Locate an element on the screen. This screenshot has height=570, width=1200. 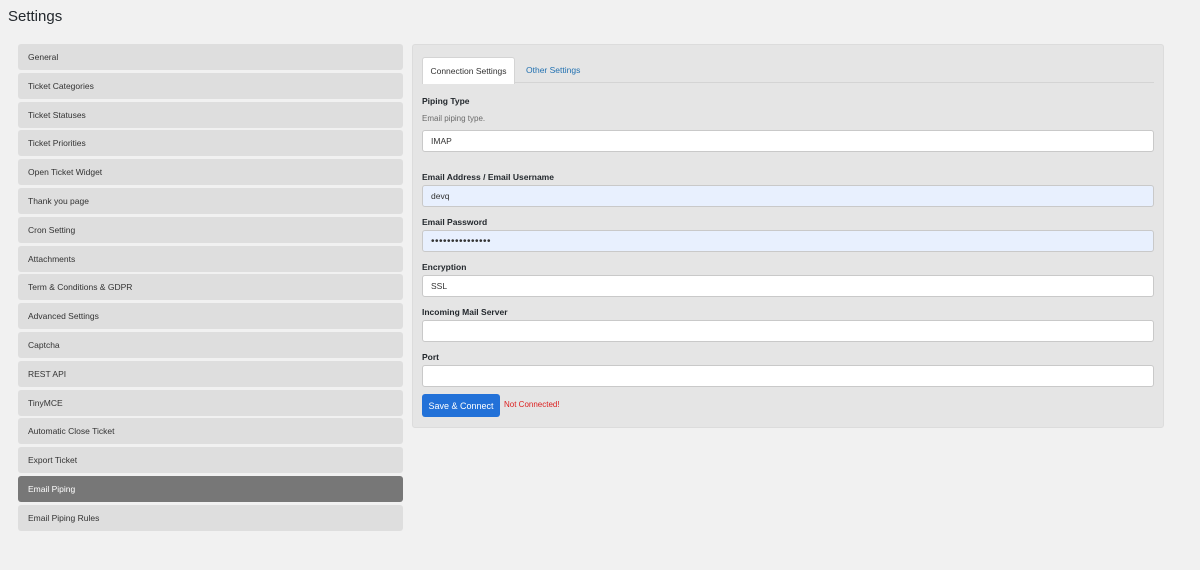
sidebar-item-general: General is located at coordinates (210, 57).